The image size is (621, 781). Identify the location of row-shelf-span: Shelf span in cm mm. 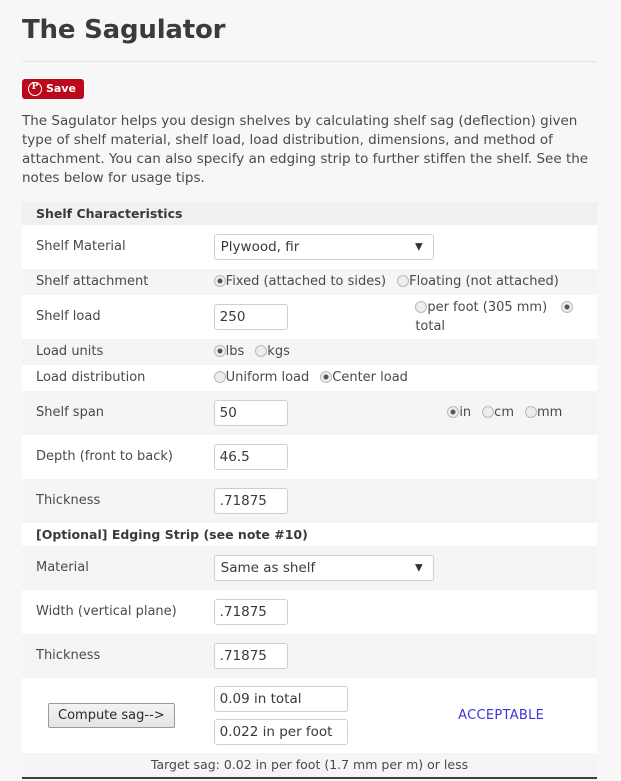
(309, 412).